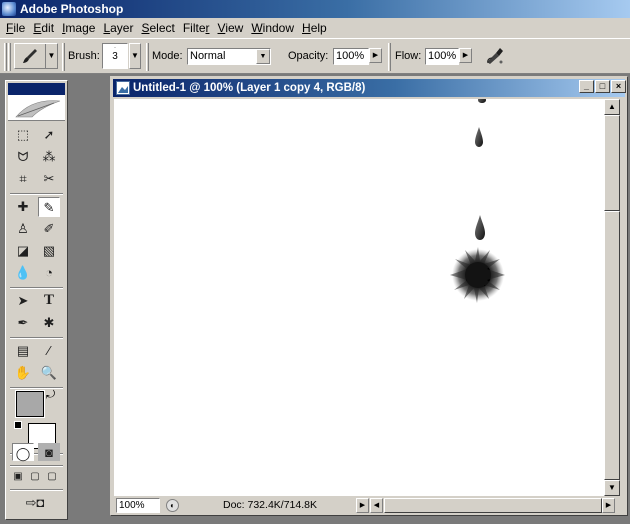 Image resolution: width=630 pixels, height=524 pixels. What do you see at coordinates (495, 55) in the screenshot?
I see `airbrush-icon` at bounding box center [495, 55].